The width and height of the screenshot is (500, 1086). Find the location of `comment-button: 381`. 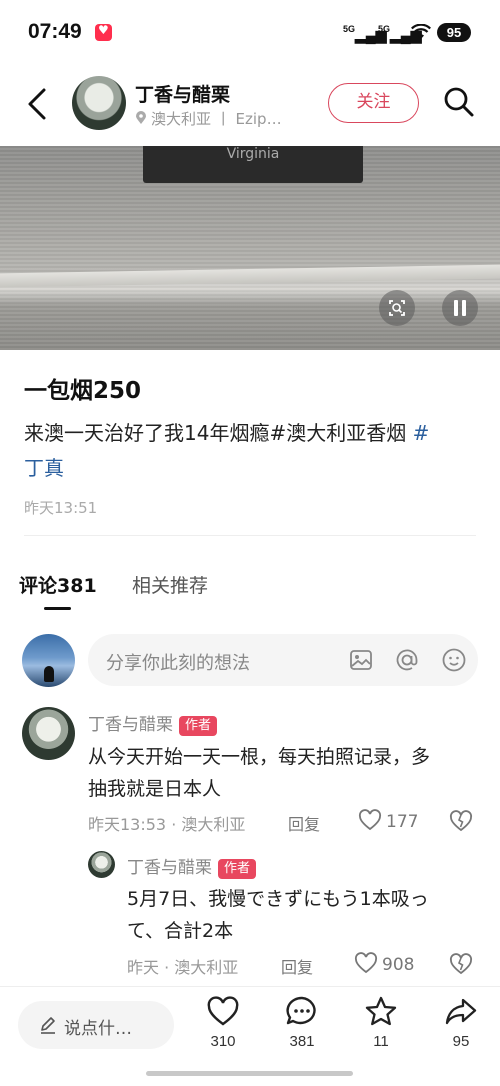

comment-button: 381 is located at coordinates (302, 1022).